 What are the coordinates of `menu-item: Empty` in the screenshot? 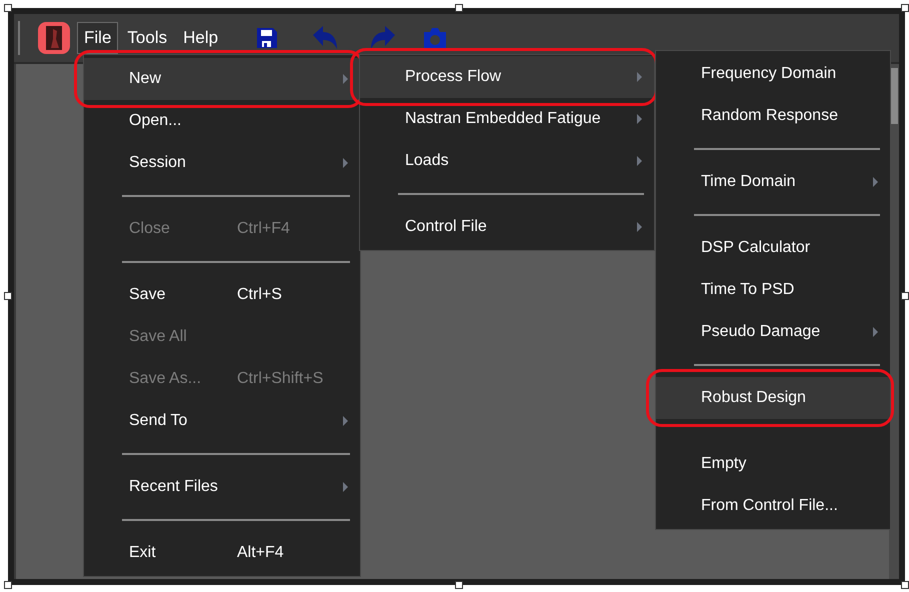 It's located at (773, 464).